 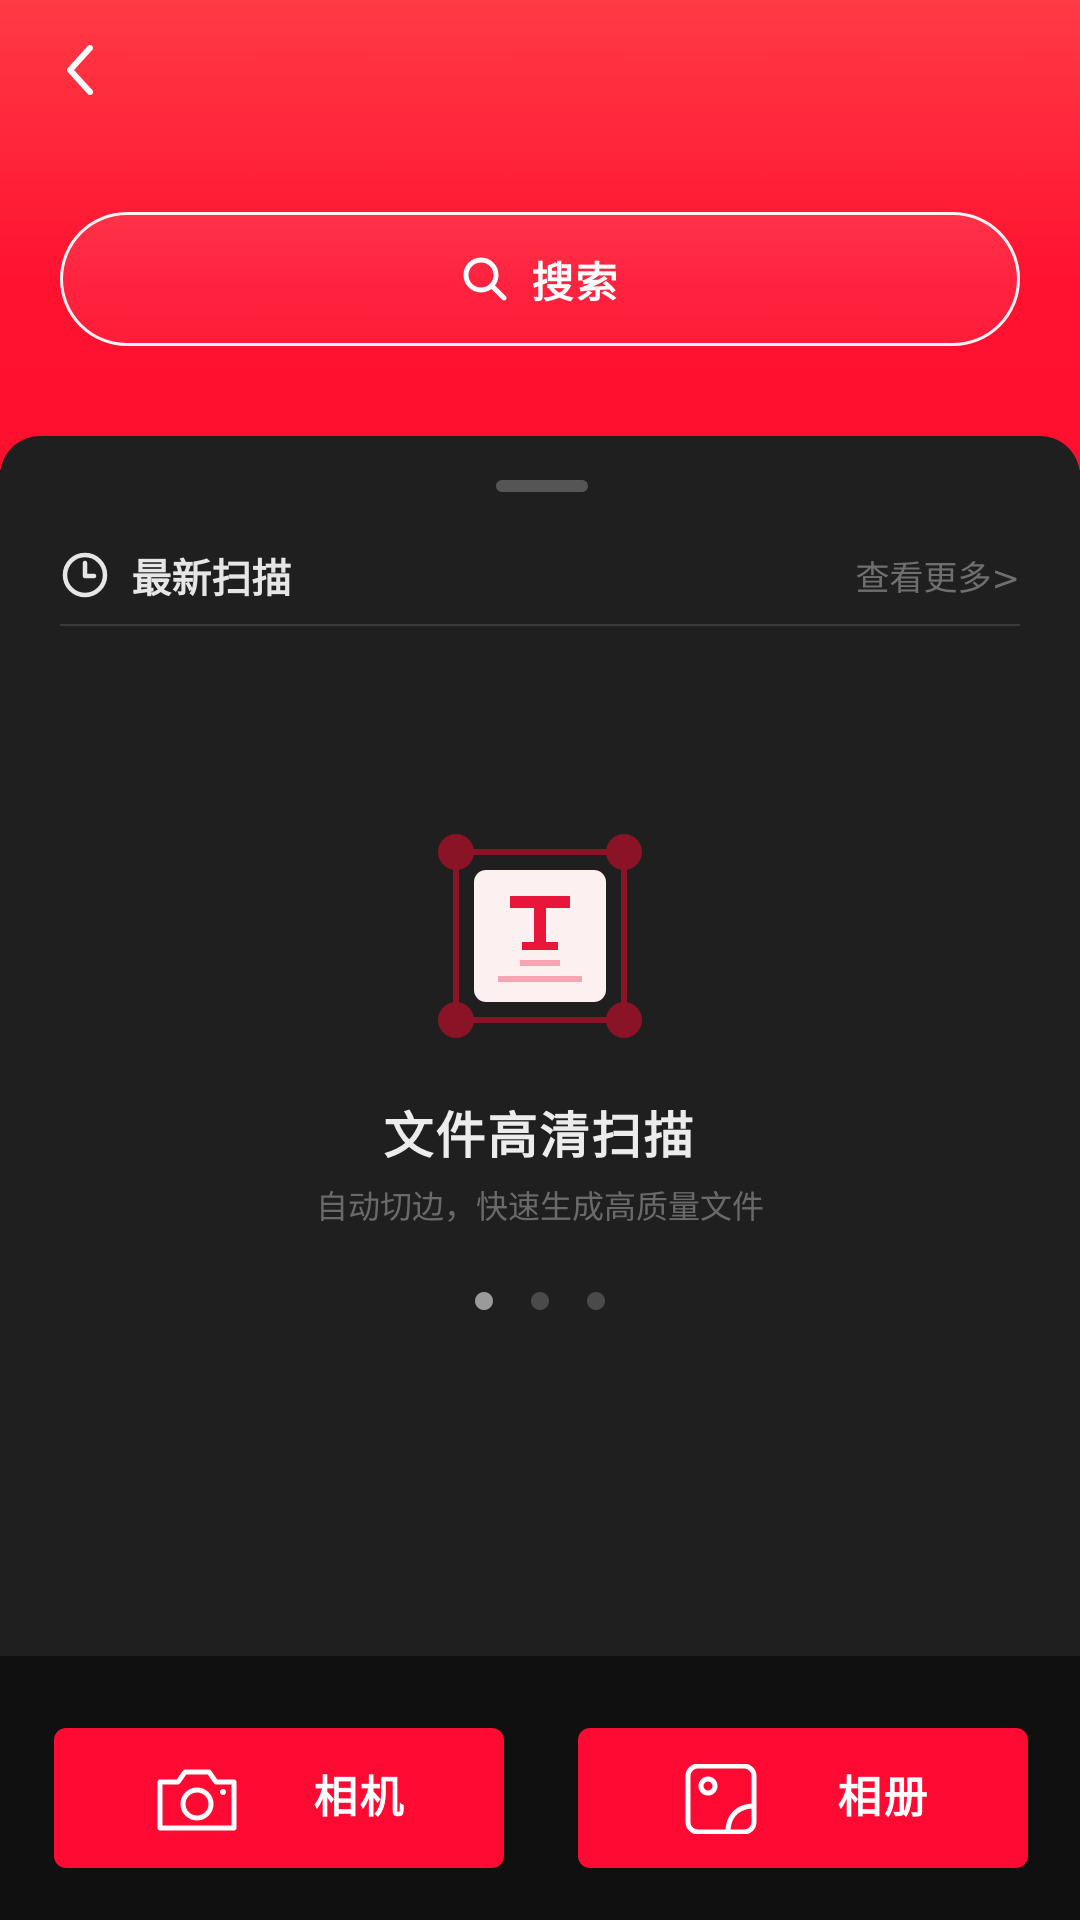 What do you see at coordinates (884, 1797) in the screenshot?
I see `album-label: 相册` at bounding box center [884, 1797].